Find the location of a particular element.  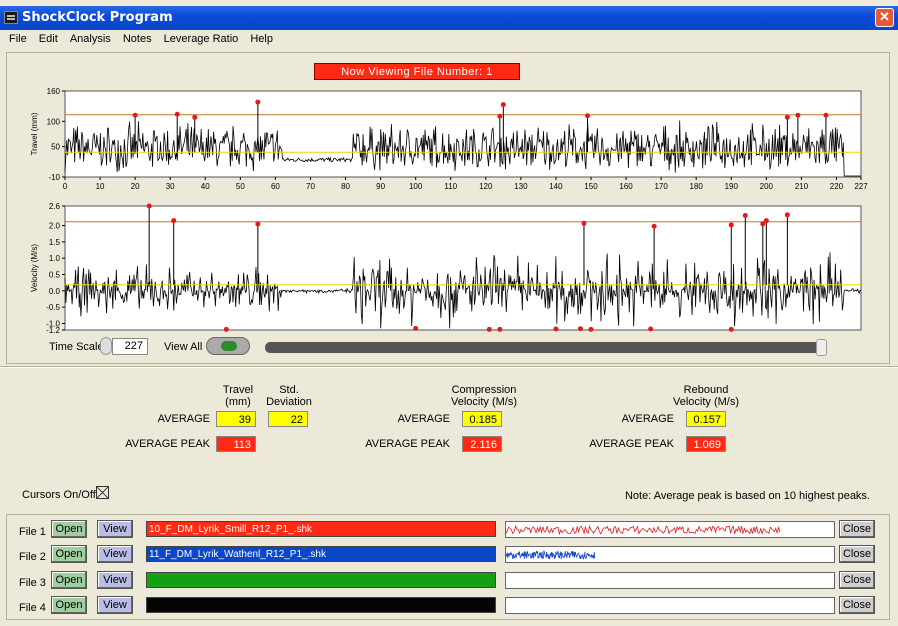

menu-notes: Notes is located at coordinates (137, 37).